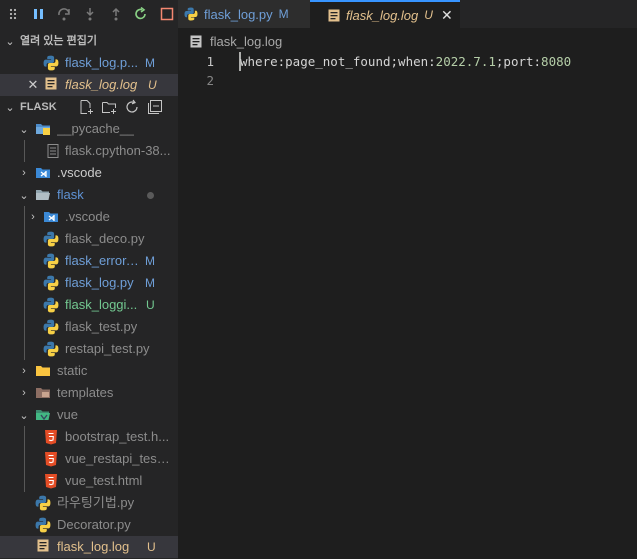 This screenshot has width=637, height=559. I want to click on open-editor-item-active: ✕ flask_log.log U, so click(89, 85).